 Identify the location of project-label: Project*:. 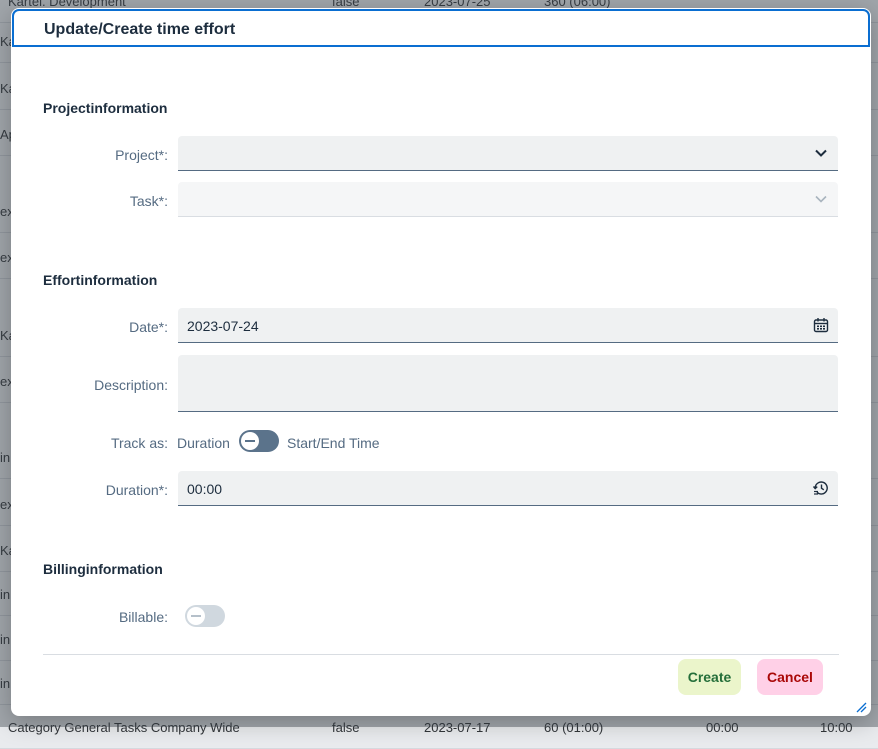
(141, 155).